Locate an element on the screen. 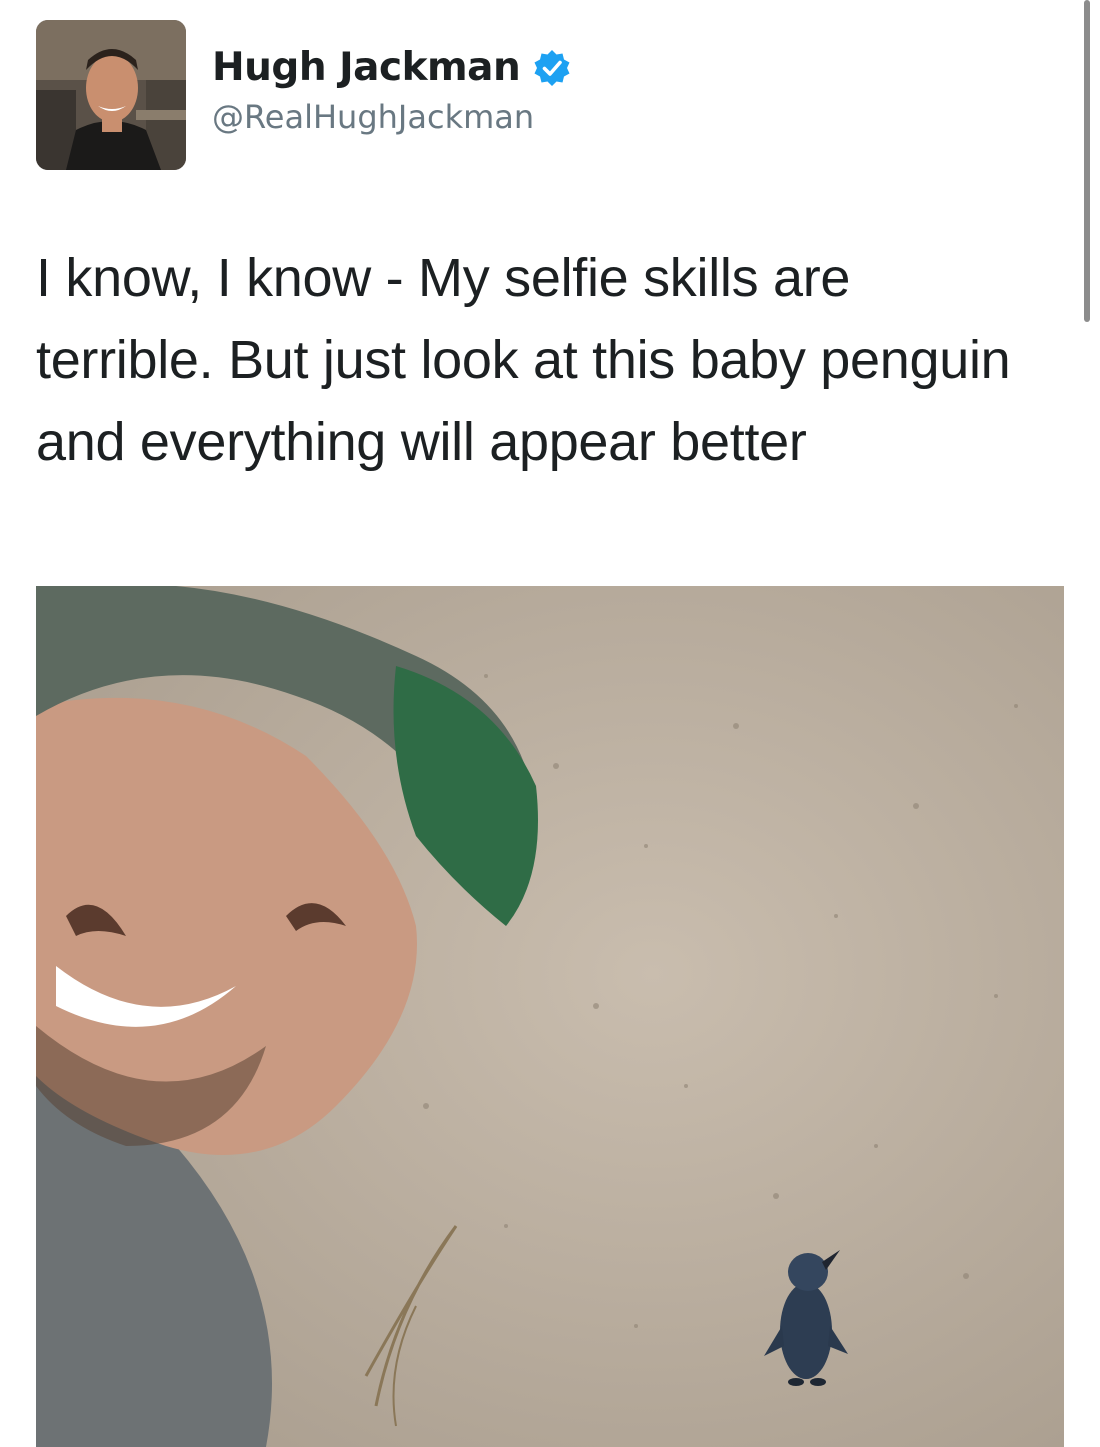 The image size is (1100, 1447). author-handle: @RealHughJackman is located at coordinates (373, 117).